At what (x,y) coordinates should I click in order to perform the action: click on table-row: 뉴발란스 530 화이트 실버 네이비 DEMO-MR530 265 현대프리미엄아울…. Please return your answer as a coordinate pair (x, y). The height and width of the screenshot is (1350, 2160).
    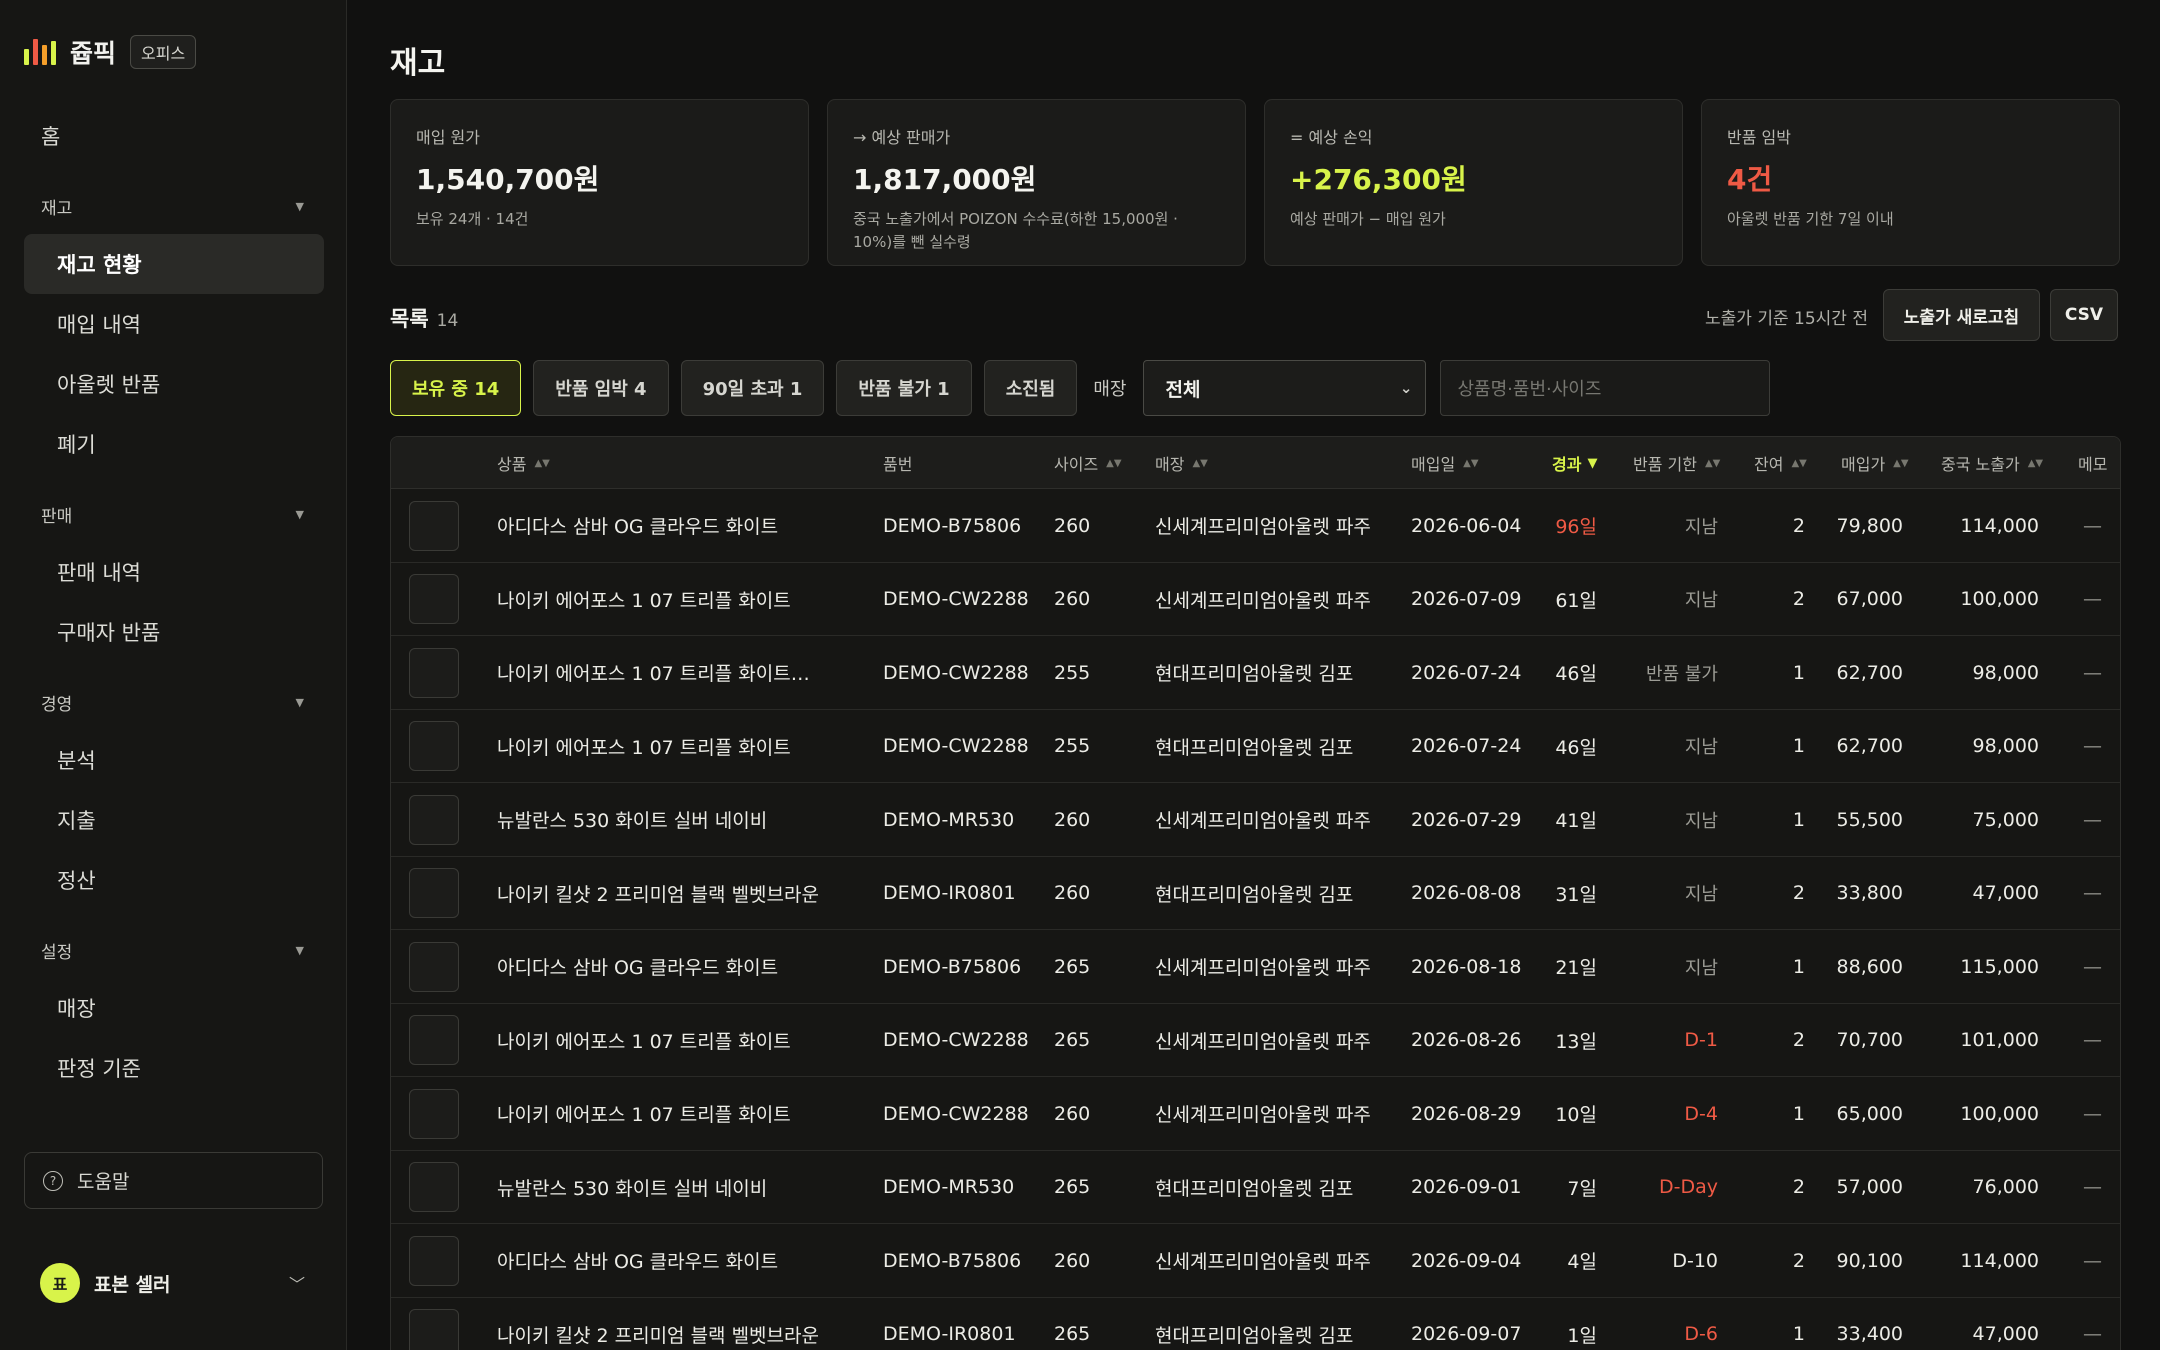
    Looking at the image, I should click on (1255, 1187).